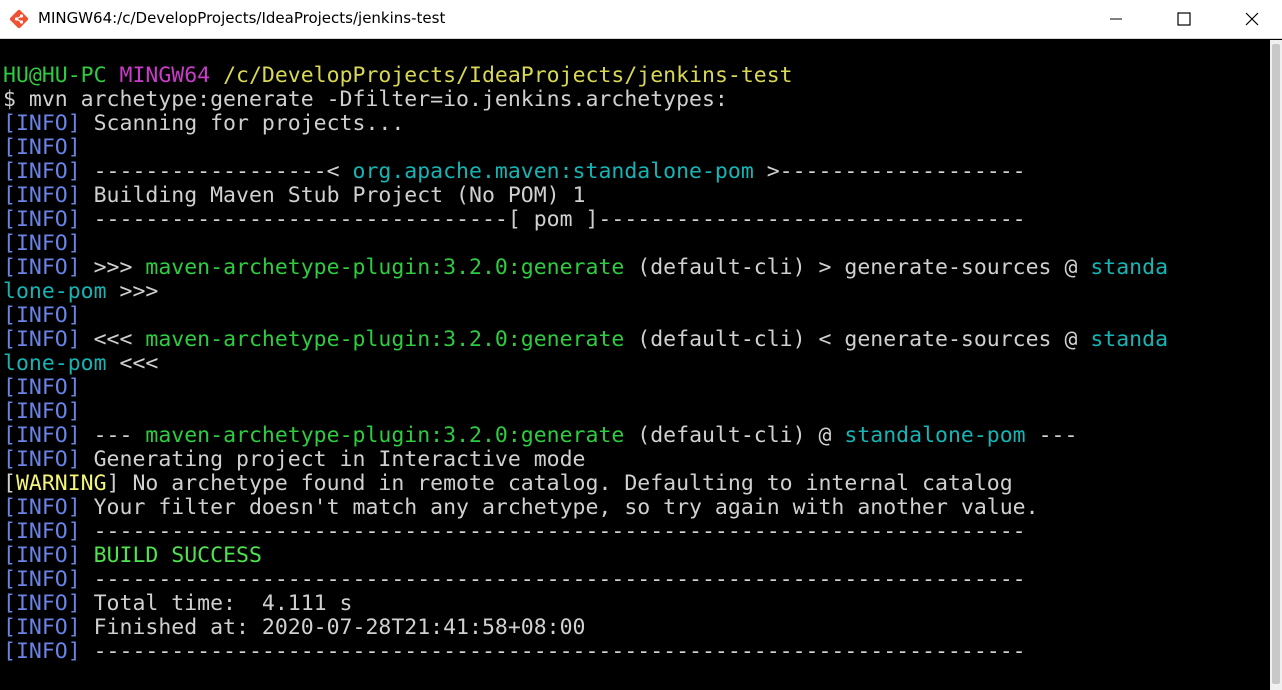 This screenshot has width=1282, height=690. I want to click on terminal-line: [INFO] BUILD SUCCESS, so click(585, 556).